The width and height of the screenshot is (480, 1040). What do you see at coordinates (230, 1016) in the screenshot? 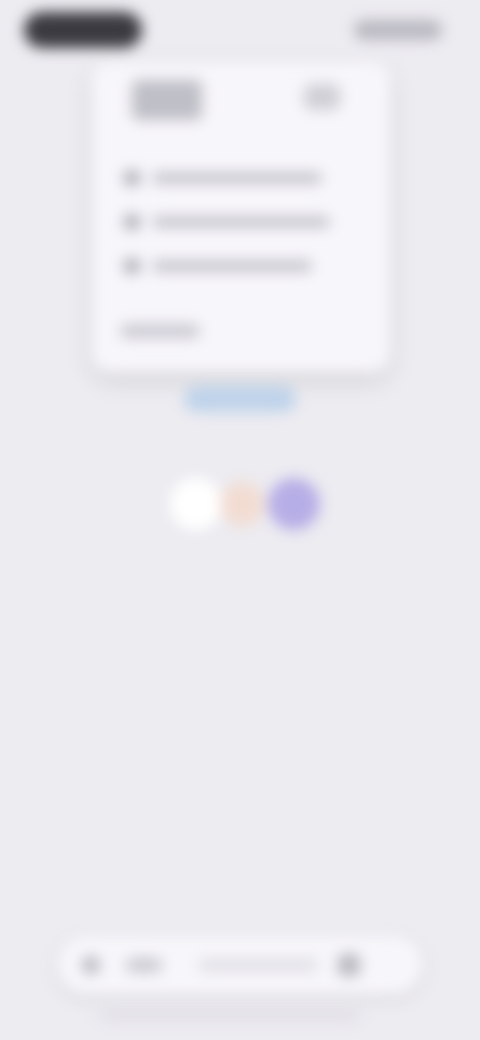
I see `home-indicator` at bounding box center [230, 1016].